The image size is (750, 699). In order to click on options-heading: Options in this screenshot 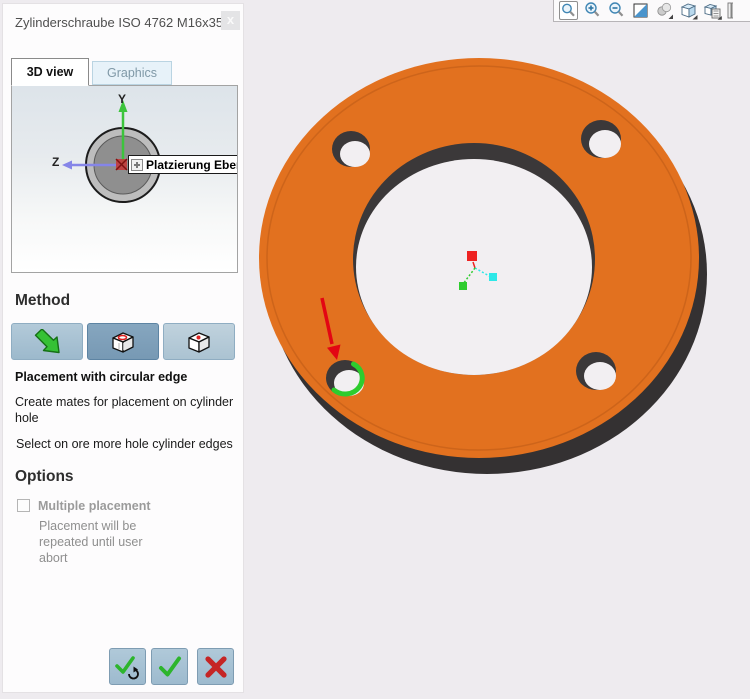, I will do `click(44, 476)`.